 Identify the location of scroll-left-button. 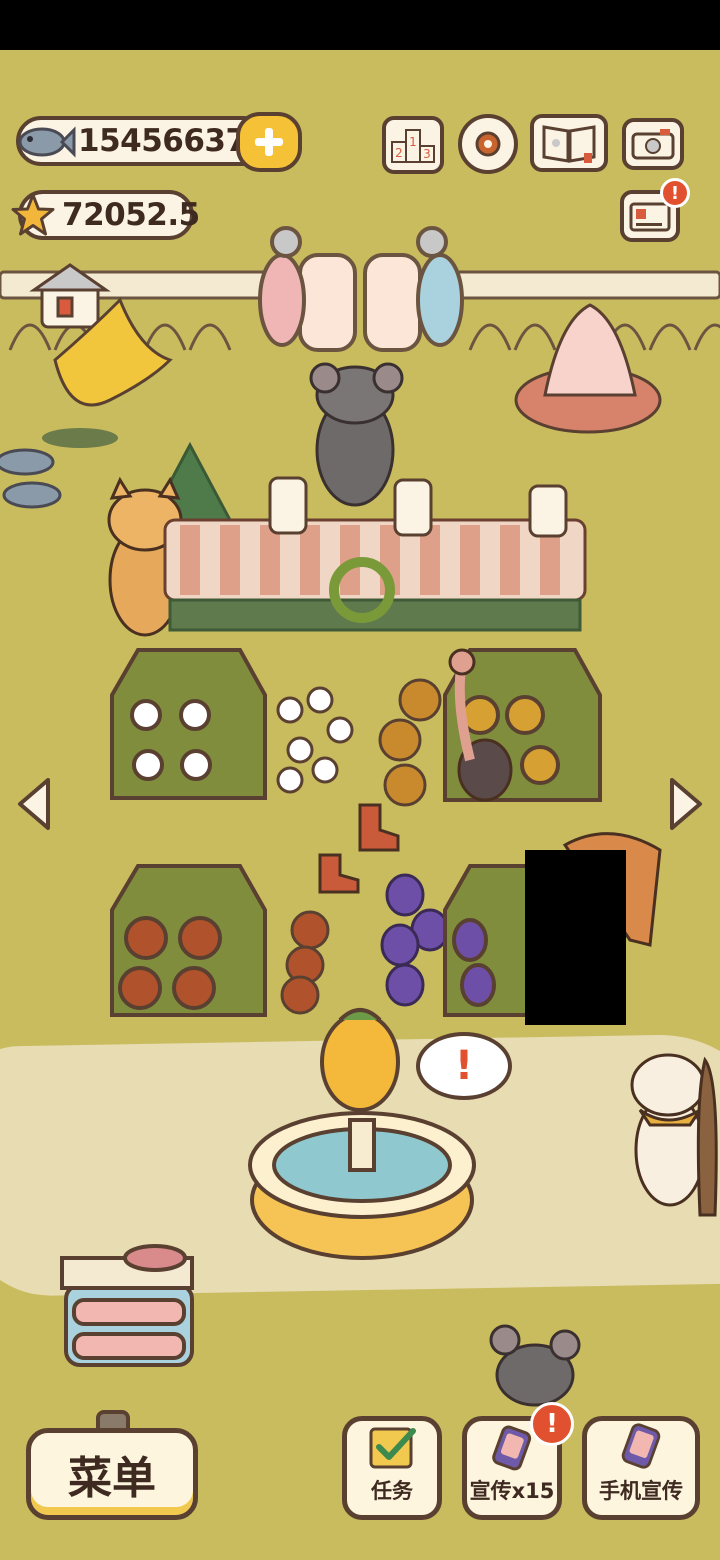
(35, 804).